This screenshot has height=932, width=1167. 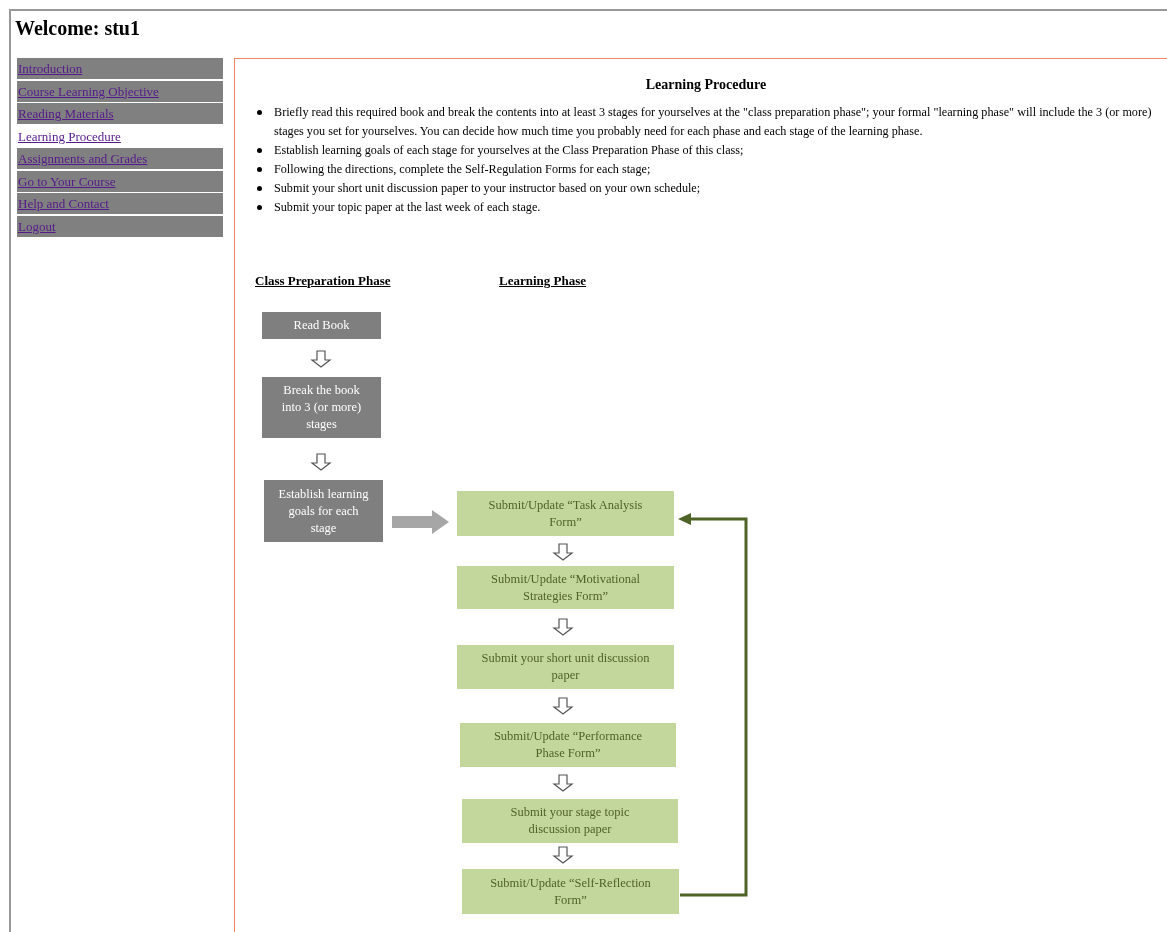 What do you see at coordinates (568, 745) in the screenshot?
I see `step-box: Submit/Update “Performance Phase Form”` at bounding box center [568, 745].